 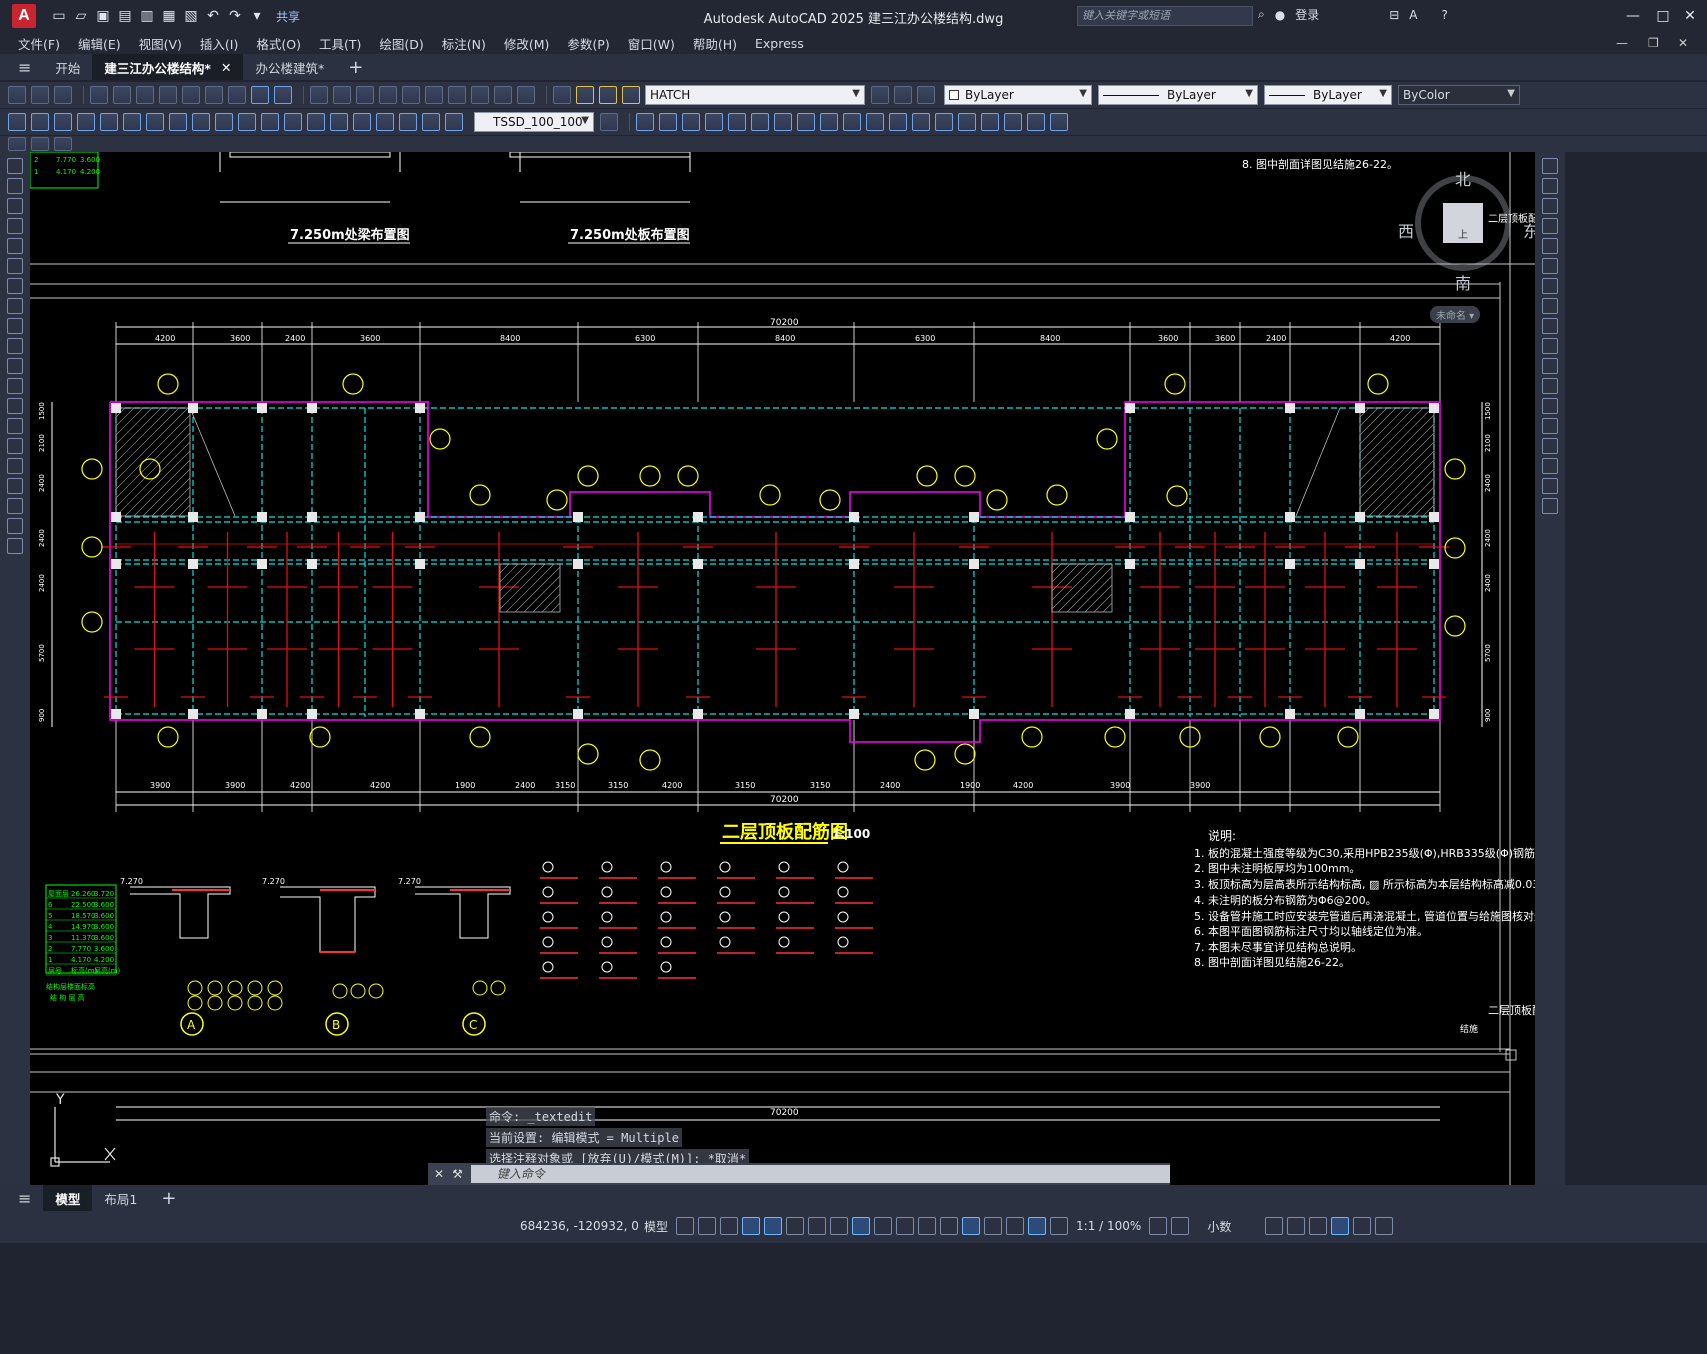 What do you see at coordinates (609, 122) in the screenshot?
I see `dim-style-manager-icon` at bounding box center [609, 122].